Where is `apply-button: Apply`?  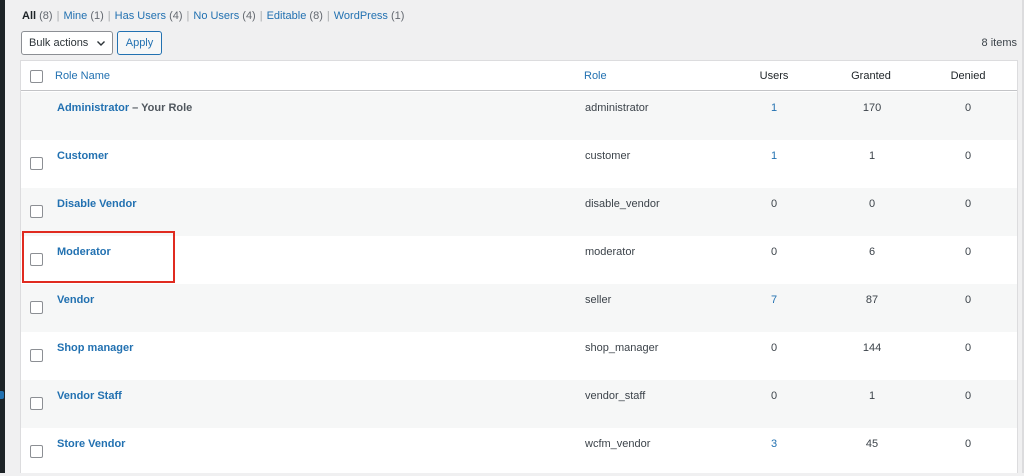 apply-button: Apply is located at coordinates (139, 43).